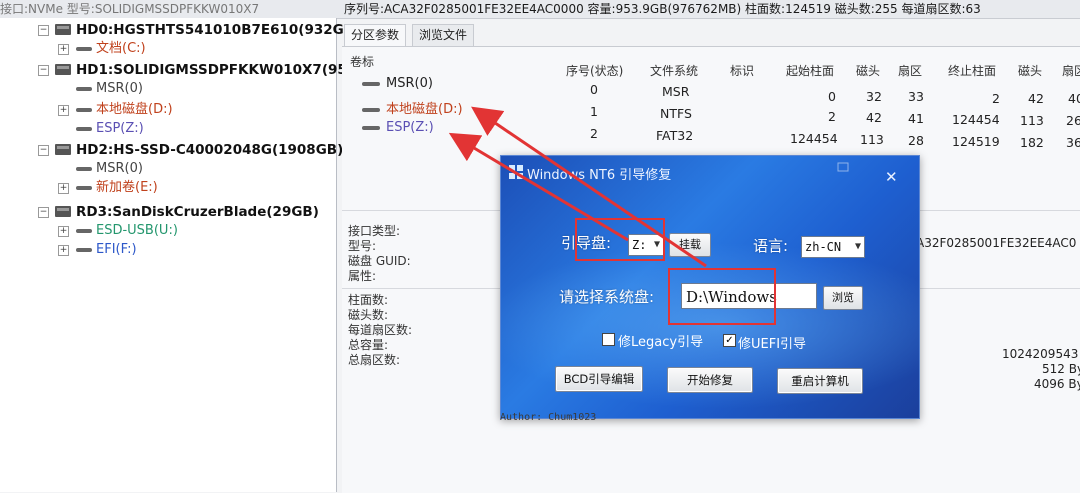 The image size is (1080, 493). I want to click on language-label: 语言:, so click(771, 246).